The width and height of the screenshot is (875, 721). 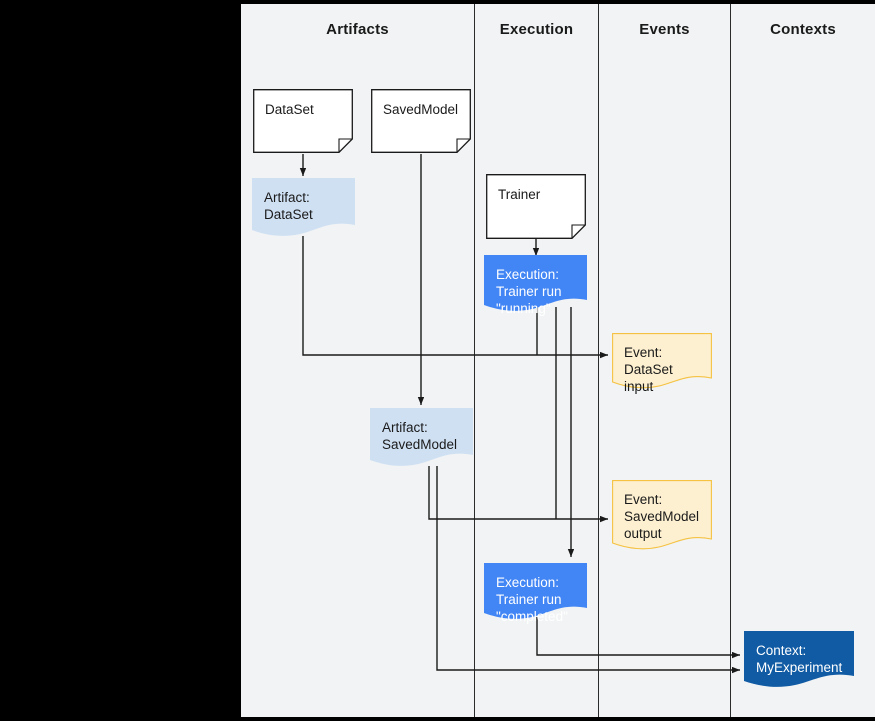 I want to click on node-label: Execution: Trainer run "running", so click(x=529, y=291).